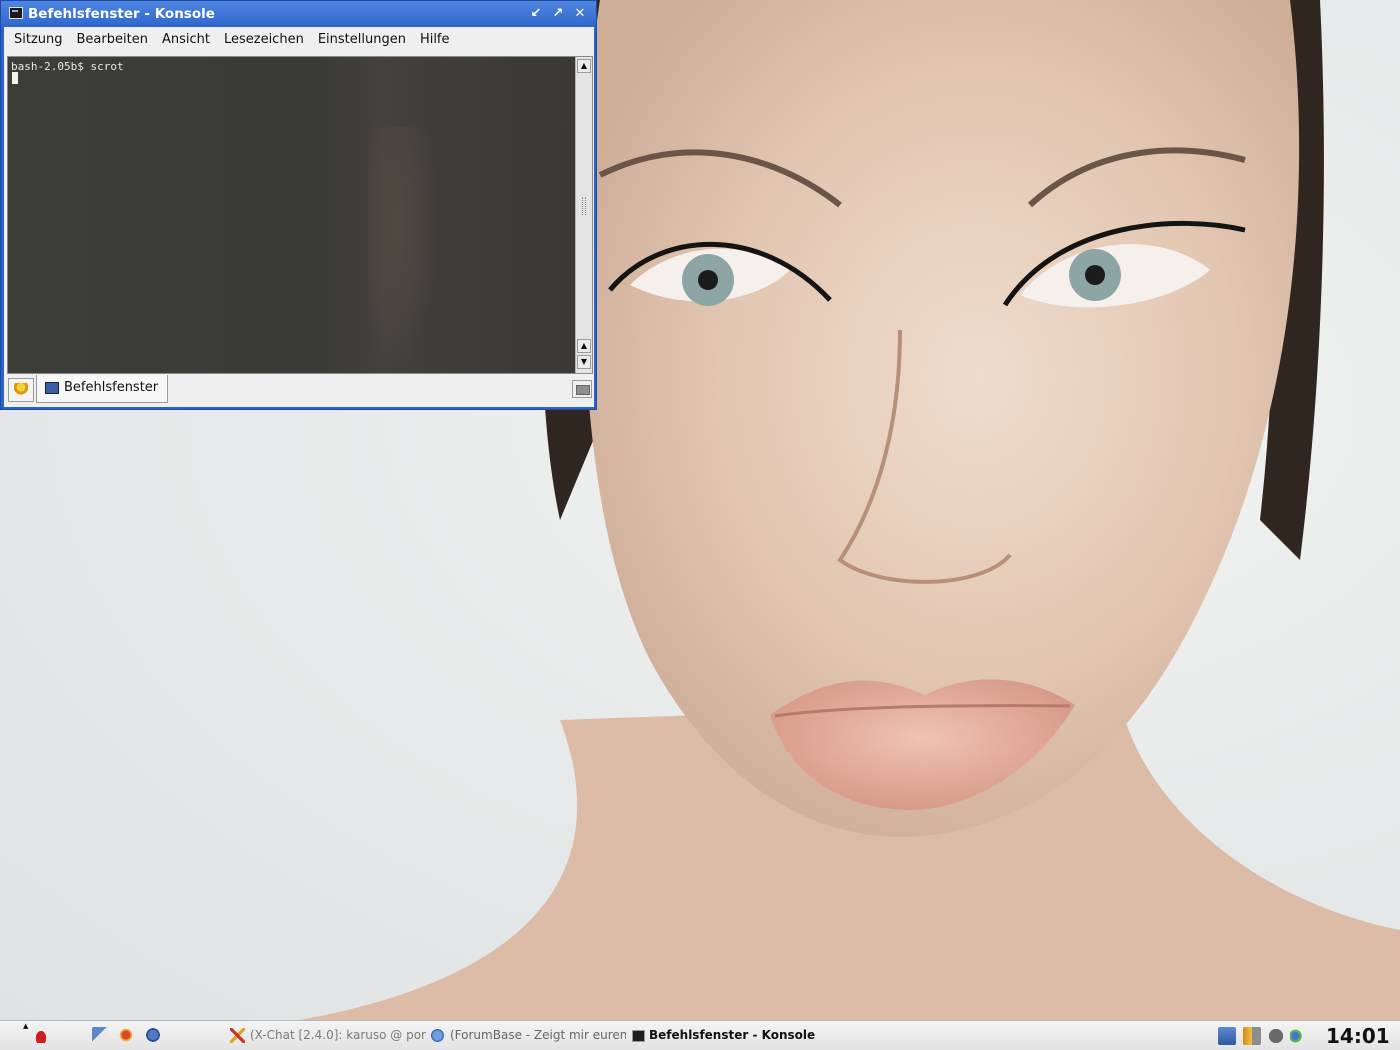 The width and height of the screenshot is (1400, 1050). Describe the element at coordinates (584, 346) in the screenshot. I see `scroll-up-button: ▲` at that location.